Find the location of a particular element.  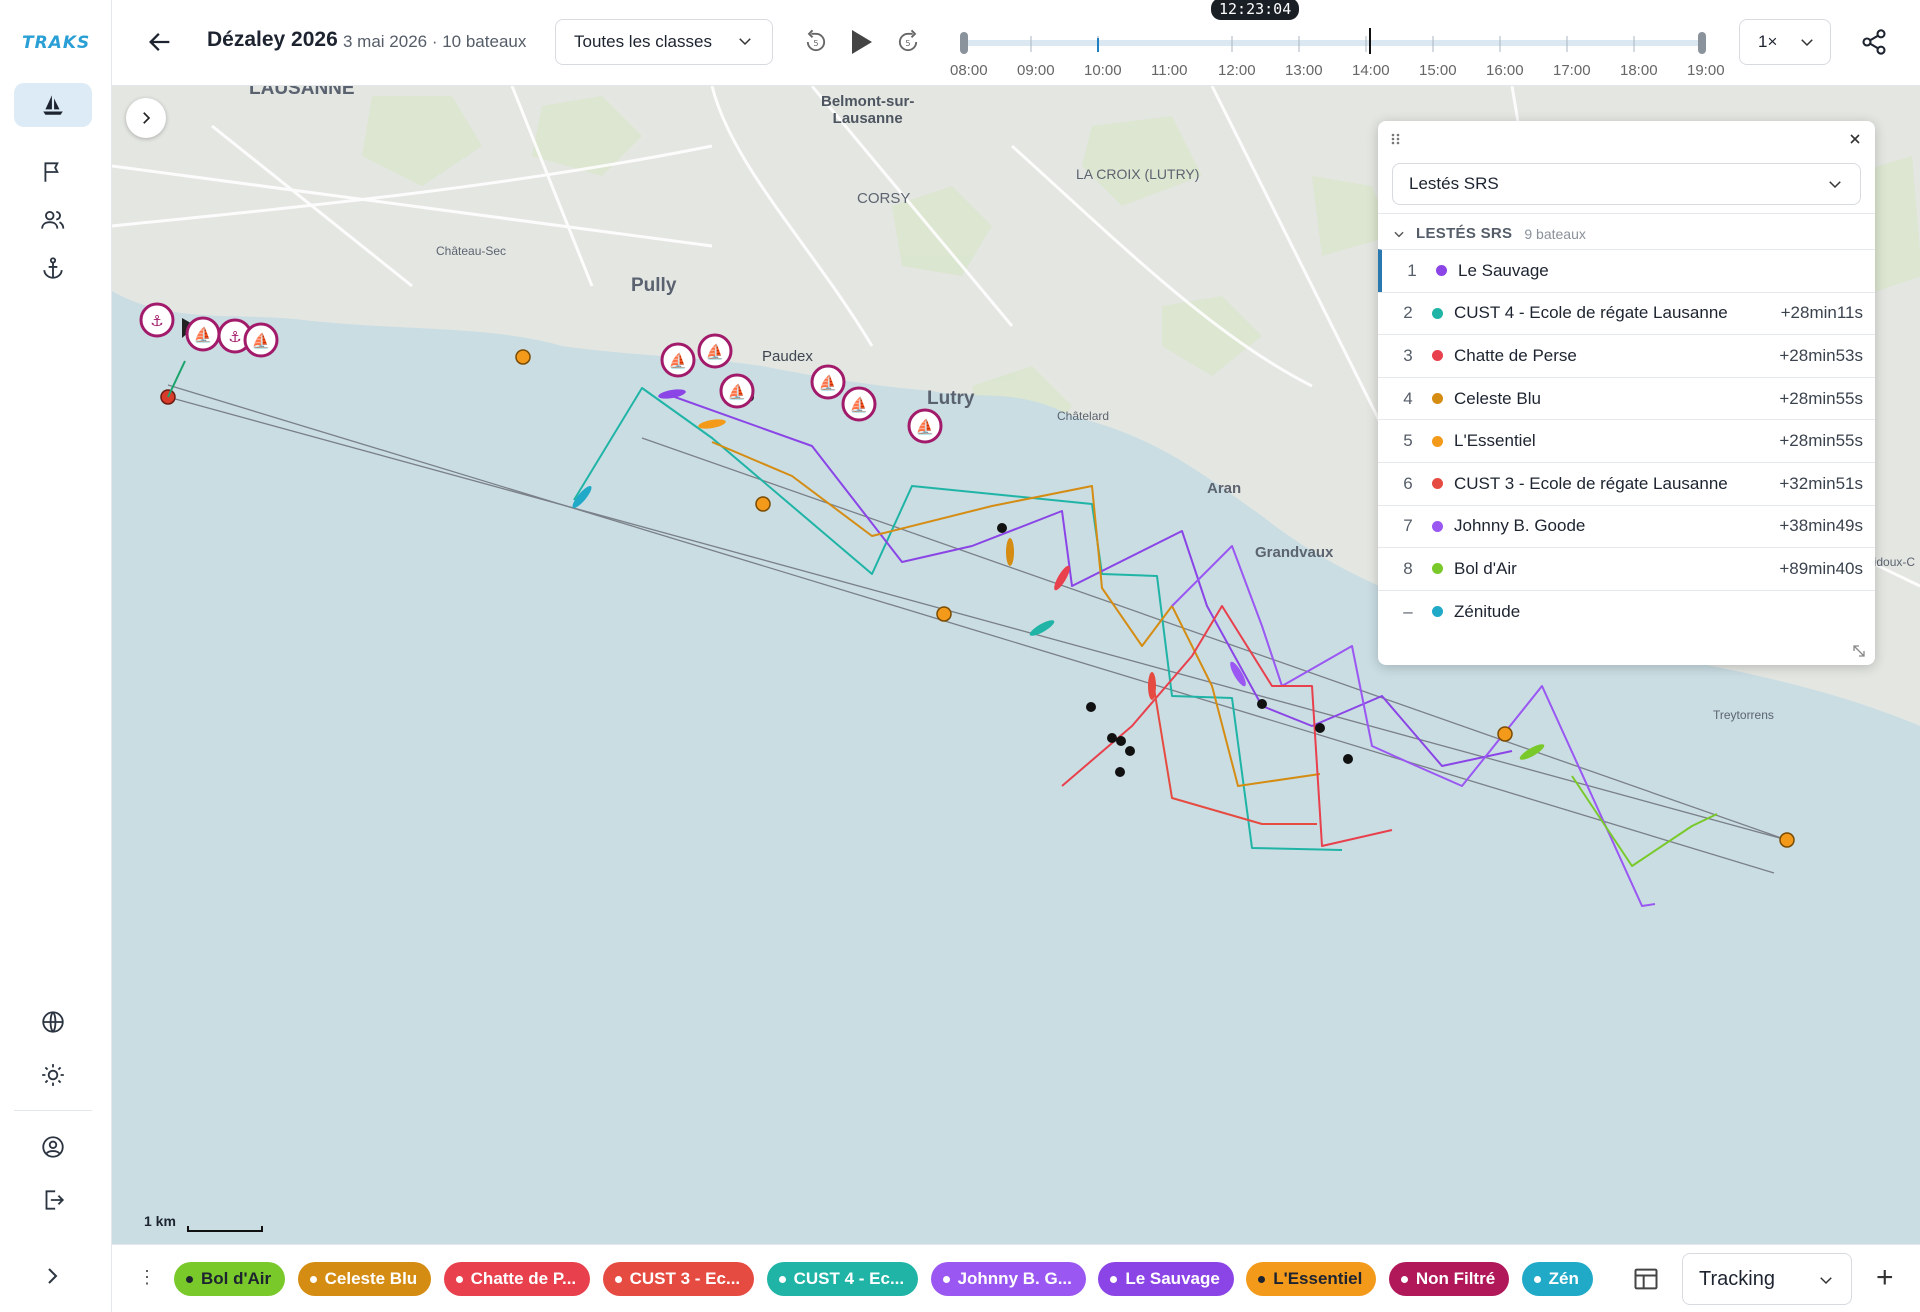

tick-label: 17:00 is located at coordinates (1572, 70).